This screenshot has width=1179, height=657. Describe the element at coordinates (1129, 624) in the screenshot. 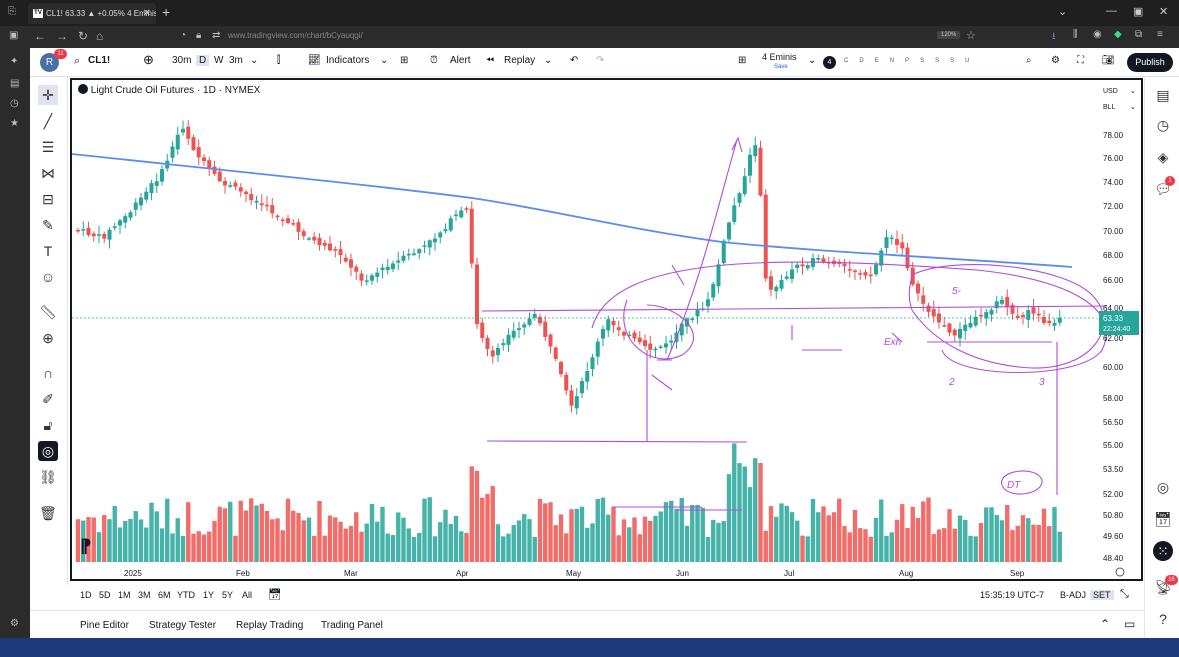

I see `maximize-panel-icon: ▭` at that location.